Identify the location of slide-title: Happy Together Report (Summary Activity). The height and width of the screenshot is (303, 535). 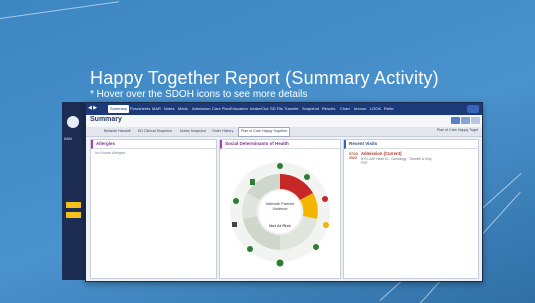
(264, 78).